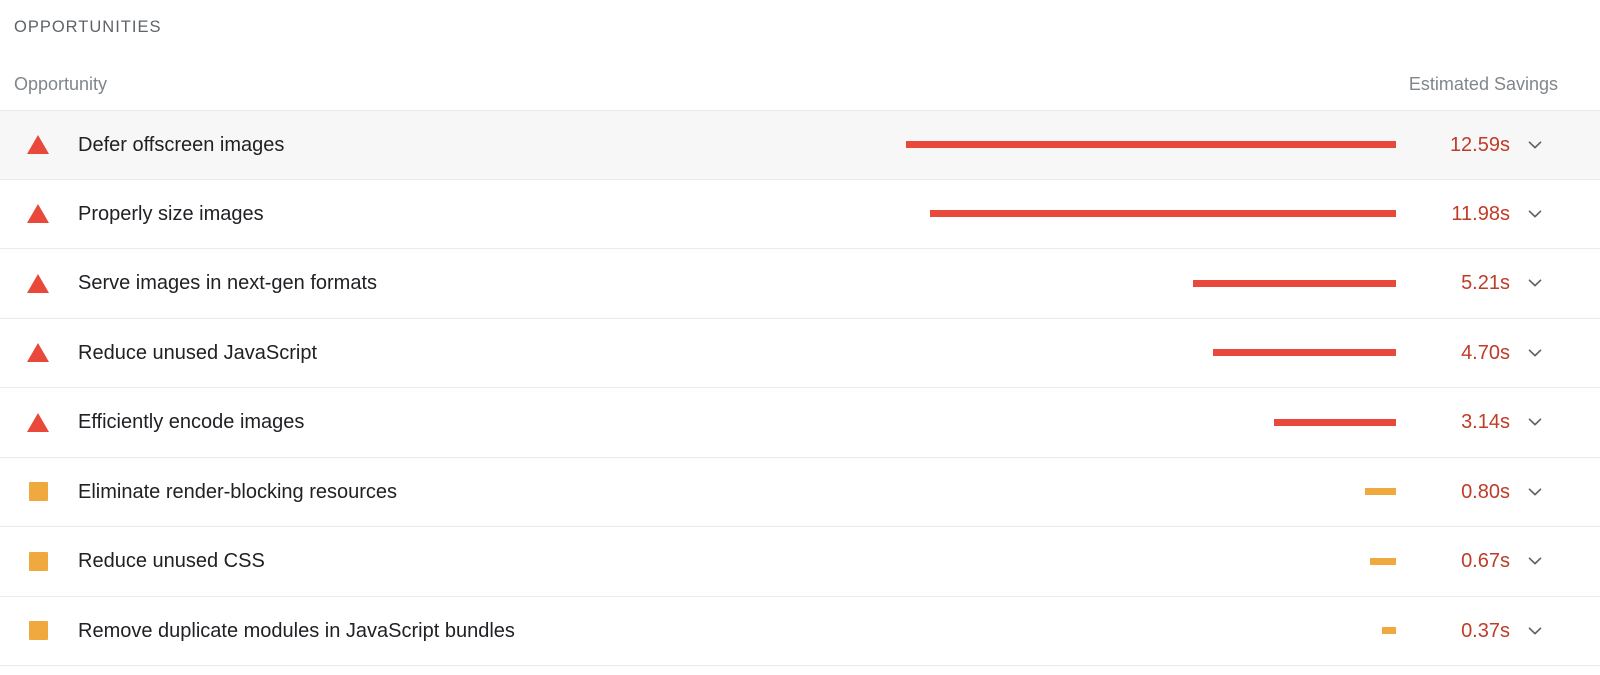 Image resolution: width=1600 pixels, height=675 pixels. I want to click on opportunity-title: Reduce unused JavaScript, so click(198, 352).